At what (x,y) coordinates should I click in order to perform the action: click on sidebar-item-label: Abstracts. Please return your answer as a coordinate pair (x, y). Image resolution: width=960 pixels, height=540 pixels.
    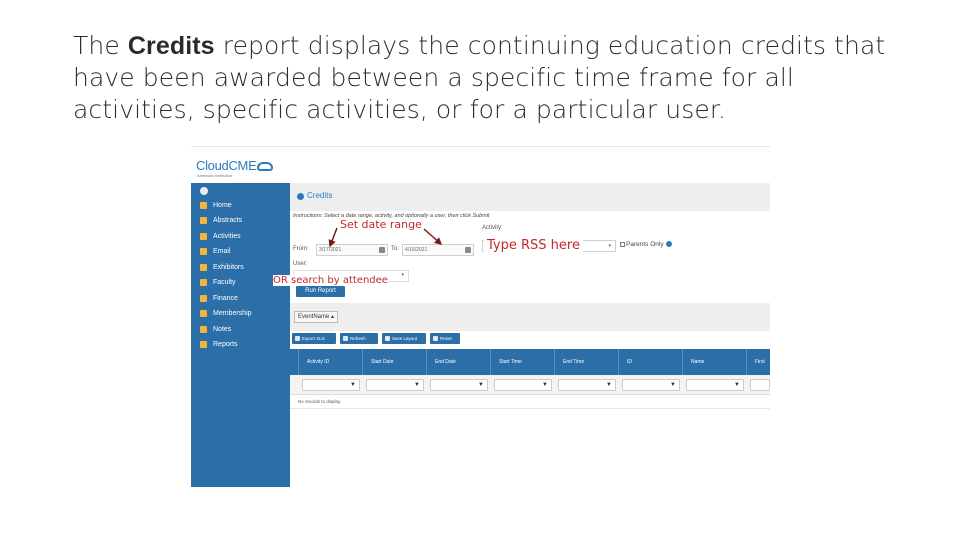
    Looking at the image, I should click on (228, 220).